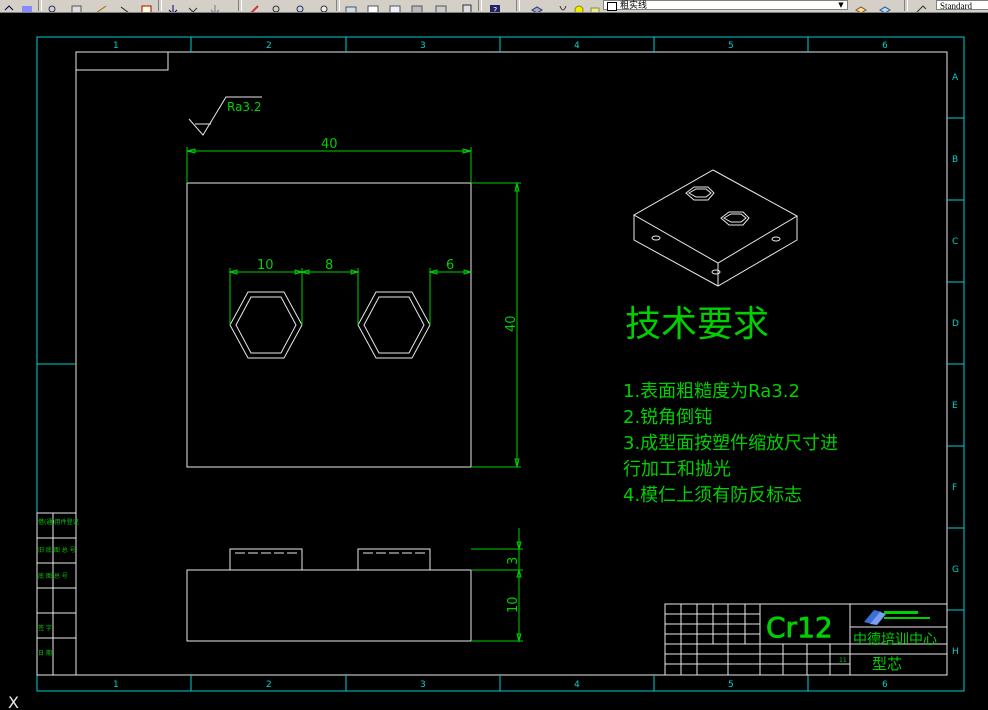 The image size is (988, 710). I want to click on layer-name: 粗实线, so click(634, 6).